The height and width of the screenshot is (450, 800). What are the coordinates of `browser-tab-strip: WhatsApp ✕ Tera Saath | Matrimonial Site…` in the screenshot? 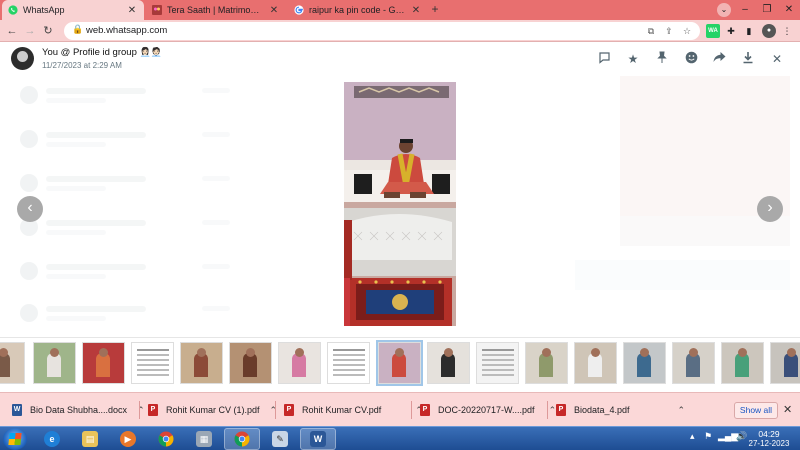 It's located at (400, 10).